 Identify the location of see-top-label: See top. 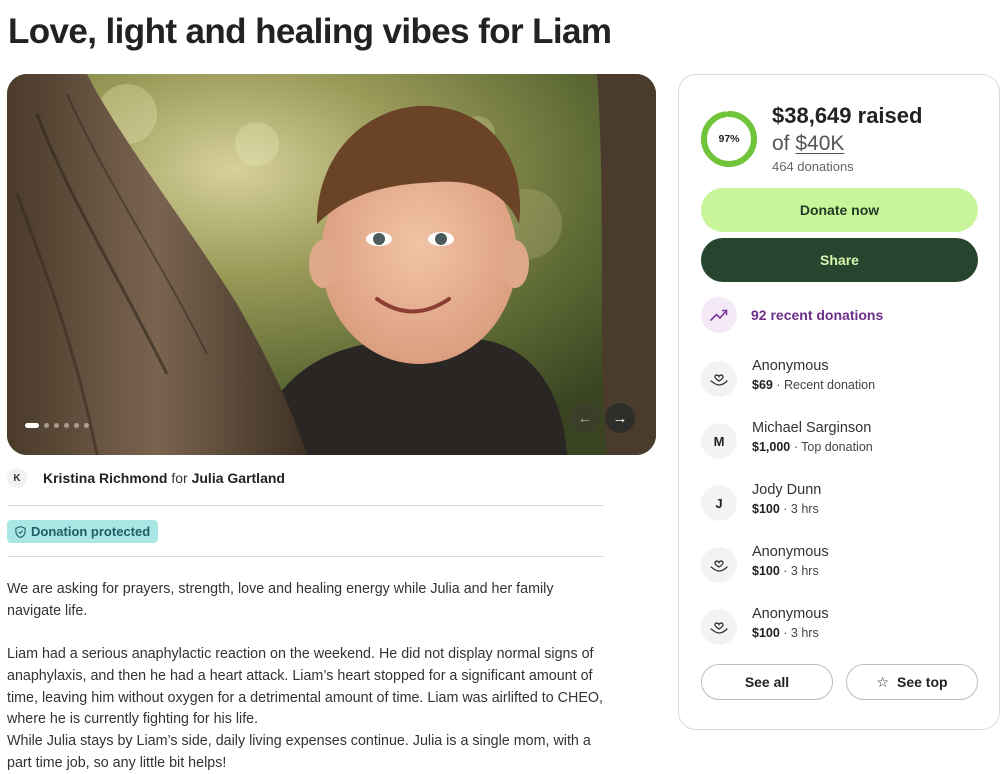
(922, 682).